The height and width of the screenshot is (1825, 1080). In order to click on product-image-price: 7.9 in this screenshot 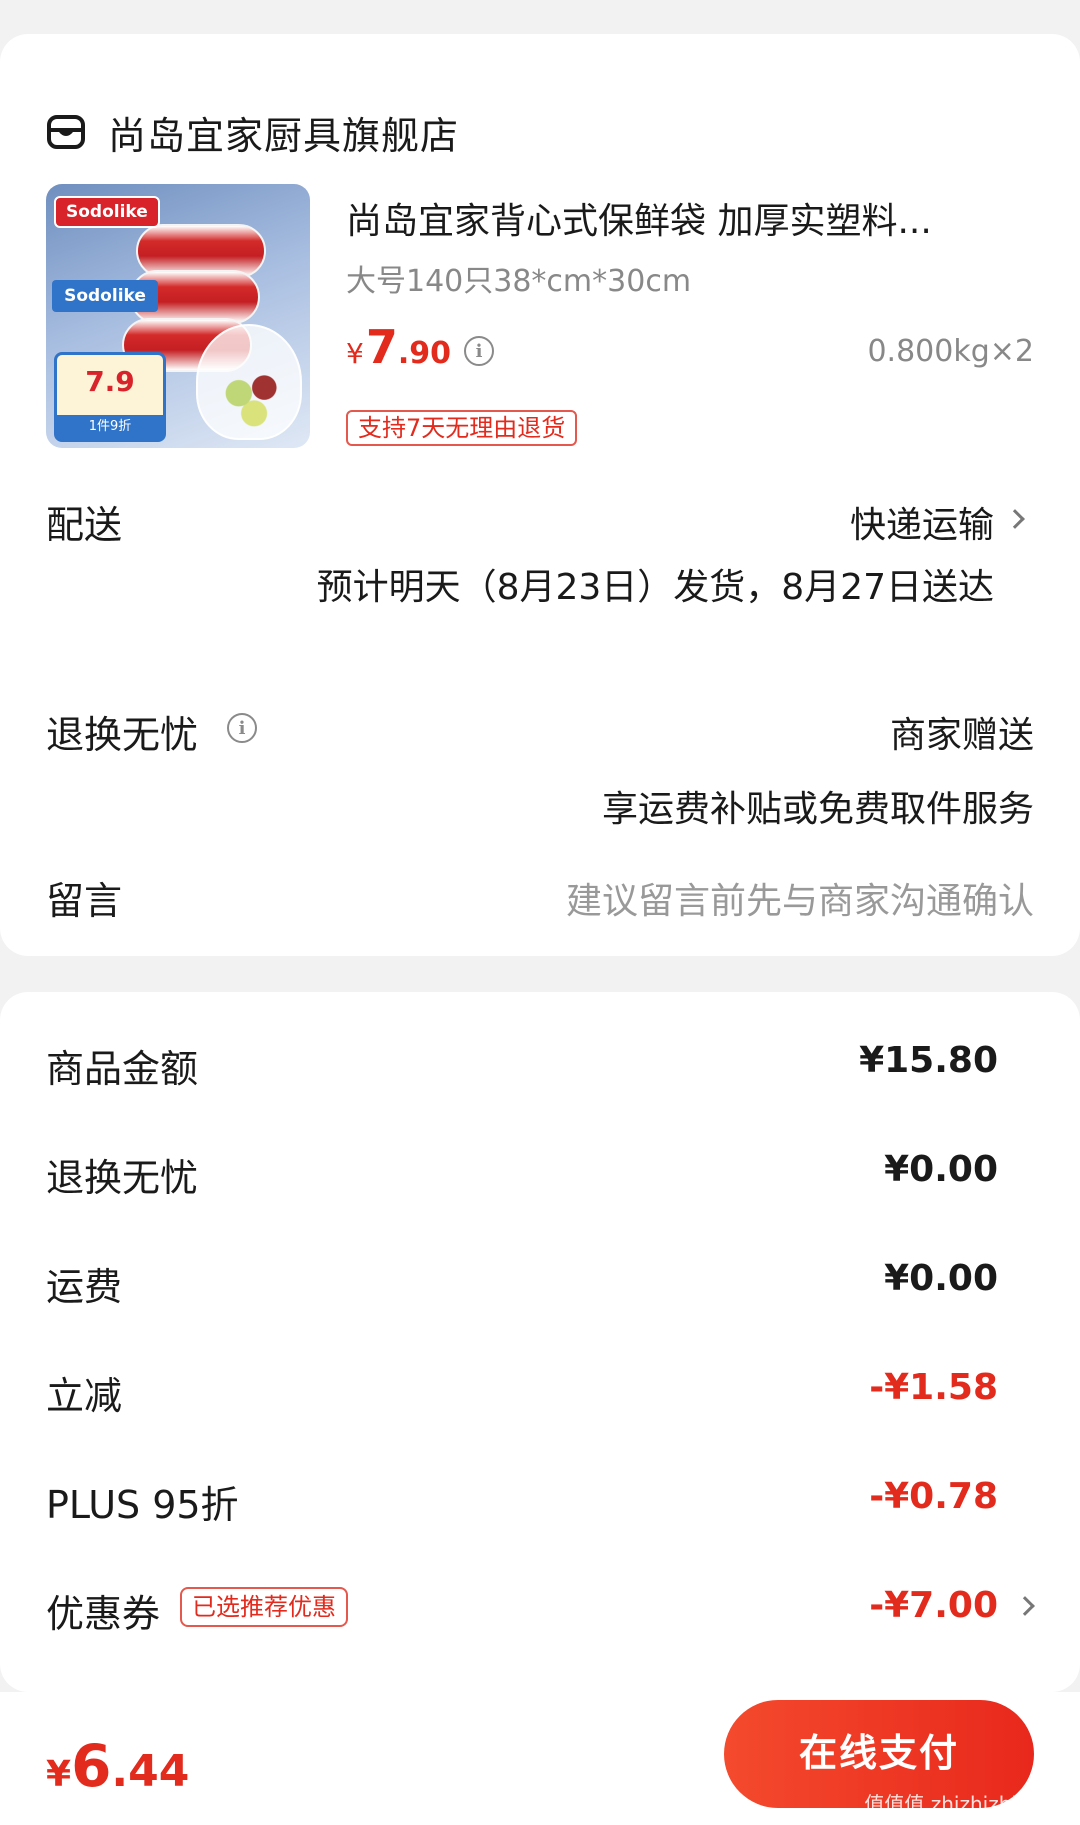, I will do `click(110, 381)`.